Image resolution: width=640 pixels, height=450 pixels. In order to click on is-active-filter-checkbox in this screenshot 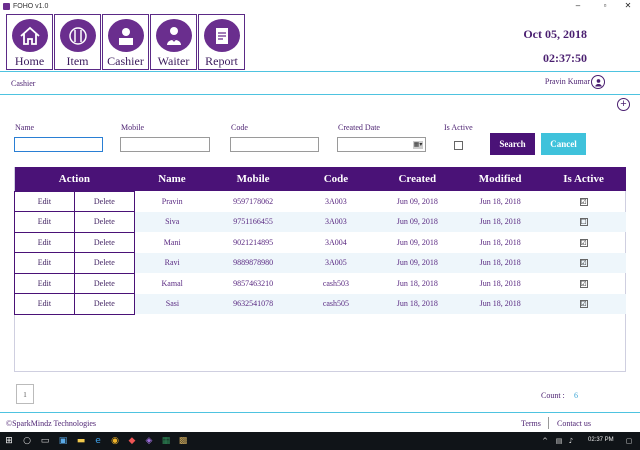, I will do `click(458, 145)`.